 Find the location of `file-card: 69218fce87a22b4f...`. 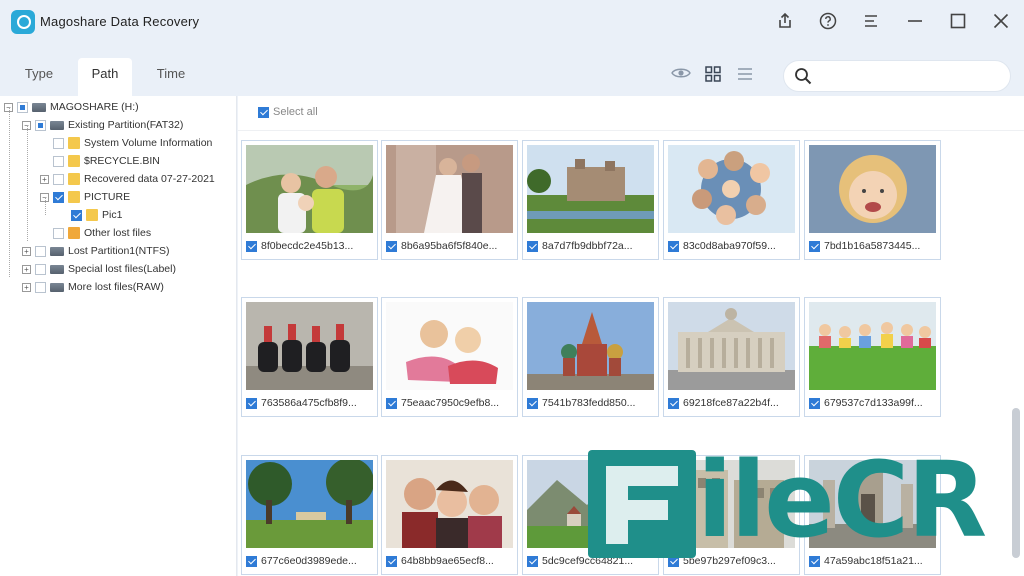

file-card: 69218fce87a22b4f... is located at coordinates (731, 357).